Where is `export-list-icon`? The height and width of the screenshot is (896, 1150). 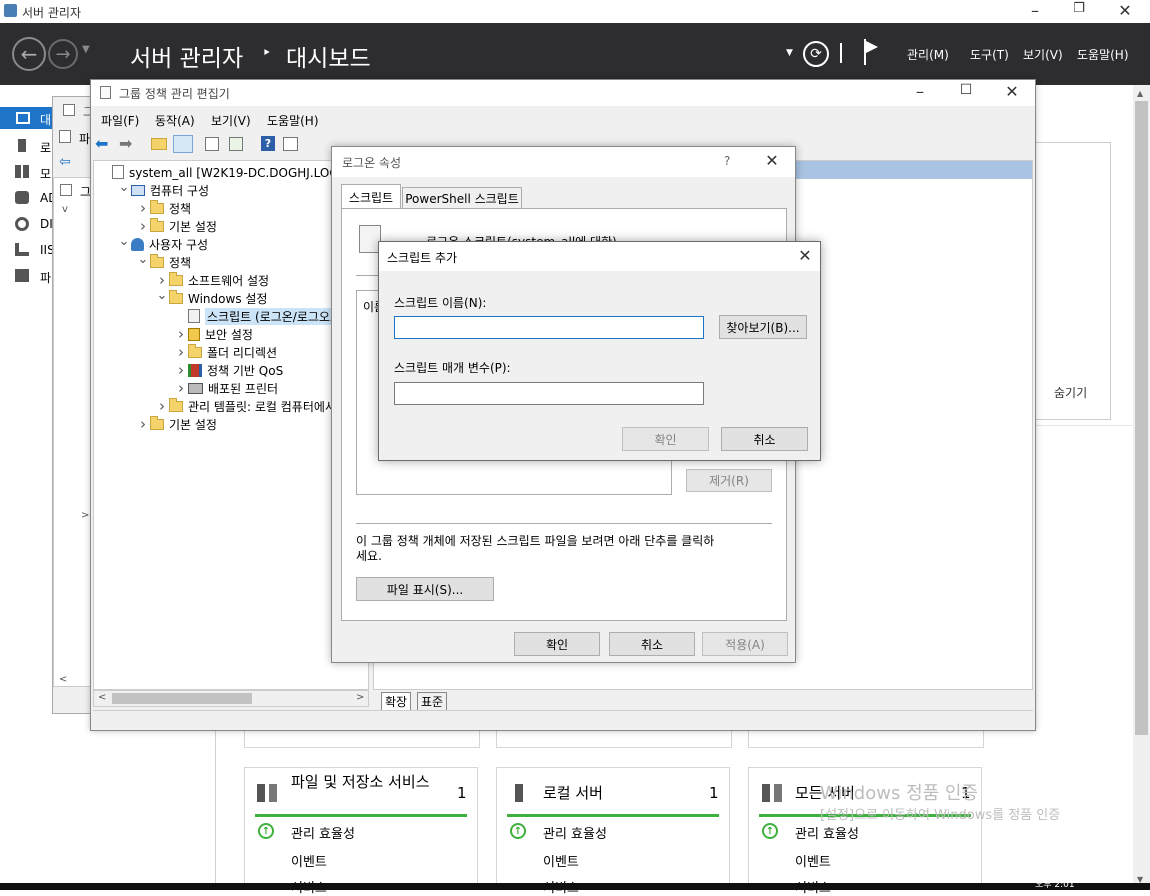 export-list-icon is located at coordinates (236, 144).